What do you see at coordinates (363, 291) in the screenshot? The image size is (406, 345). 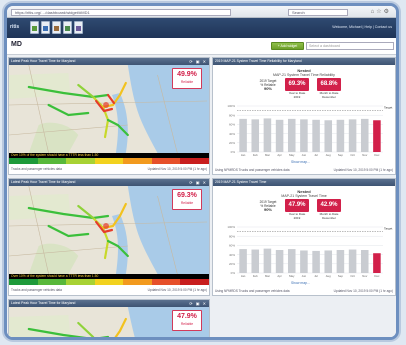 I see `widget-footer-updated: Updated Nov 10, 2019 5:00 PM (1 hr ago)` at bounding box center [363, 291].